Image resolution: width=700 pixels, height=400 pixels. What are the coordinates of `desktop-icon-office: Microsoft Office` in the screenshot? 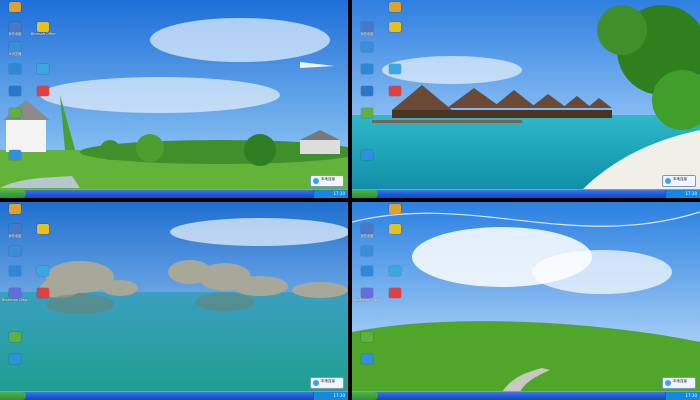 It's located at (43, 33).